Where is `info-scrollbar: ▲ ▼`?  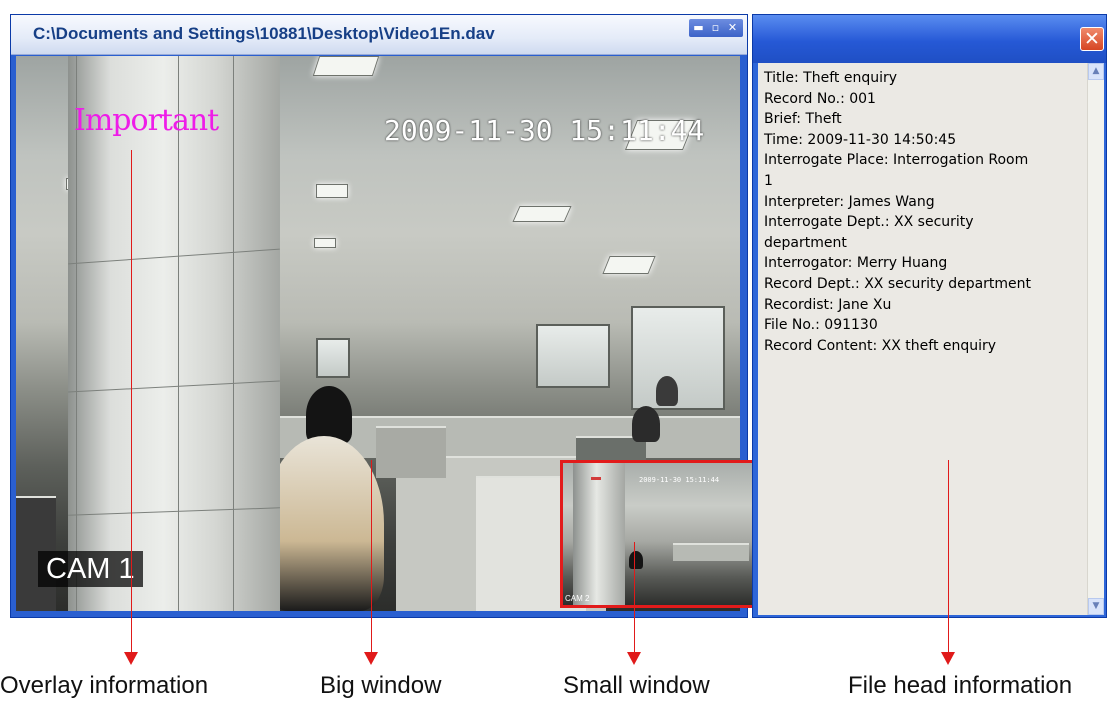
info-scrollbar: ▲ ▼ is located at coordinates (1095, 339).